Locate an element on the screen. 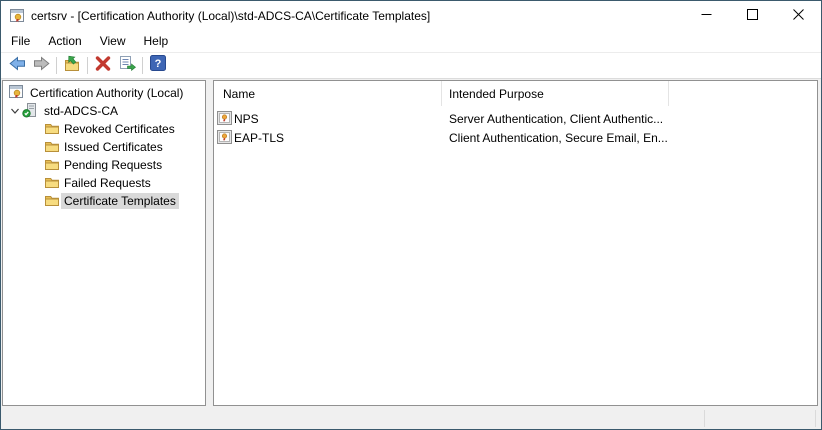  export-list-icon is located at coordinates (127, 65).